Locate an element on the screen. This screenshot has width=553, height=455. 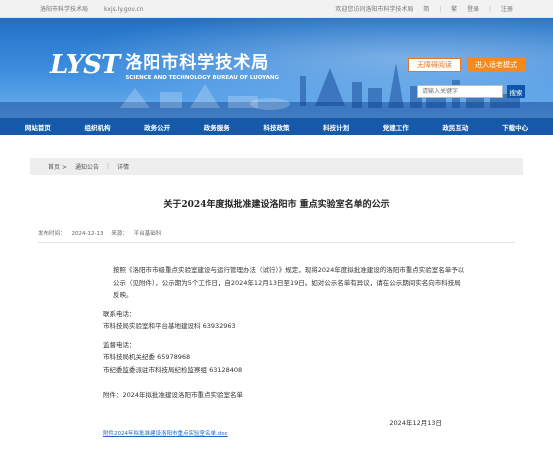
site-domain: kxjs.ly.gov.cn is located at coordinates (123, 9).